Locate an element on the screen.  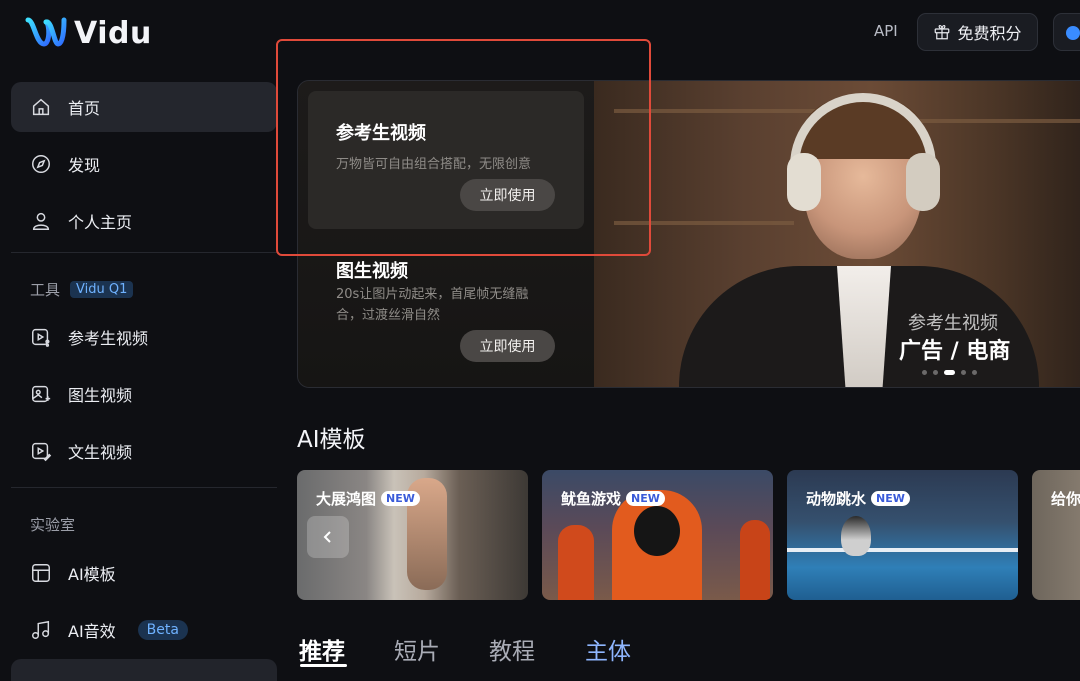
sidebar-item-label: 文生视频 is located at coordinates (100, 452).